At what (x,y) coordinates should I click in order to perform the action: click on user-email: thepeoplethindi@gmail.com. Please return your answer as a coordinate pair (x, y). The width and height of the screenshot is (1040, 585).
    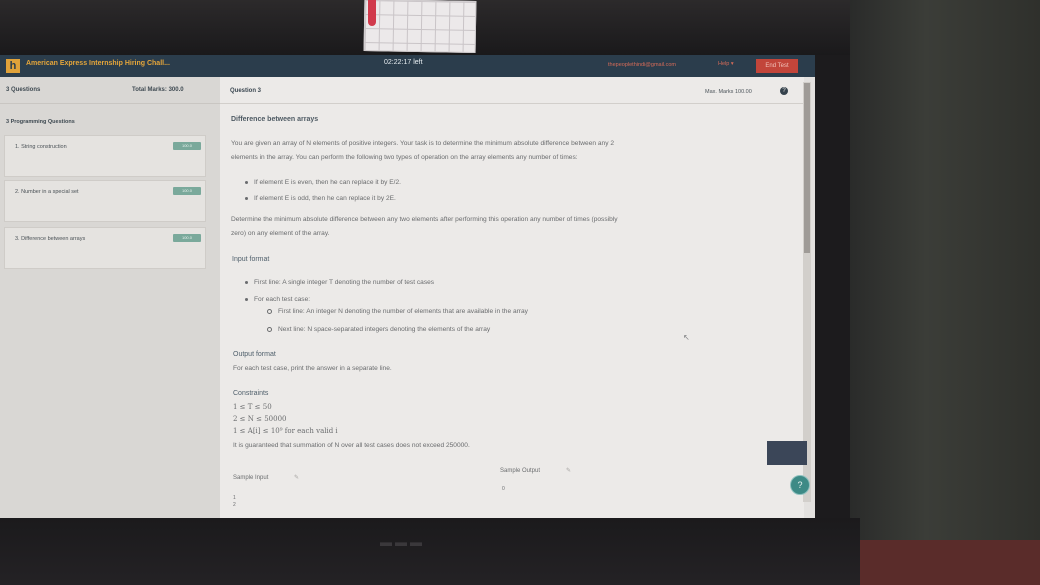
    Looking at the image, I should click on (642, 65).